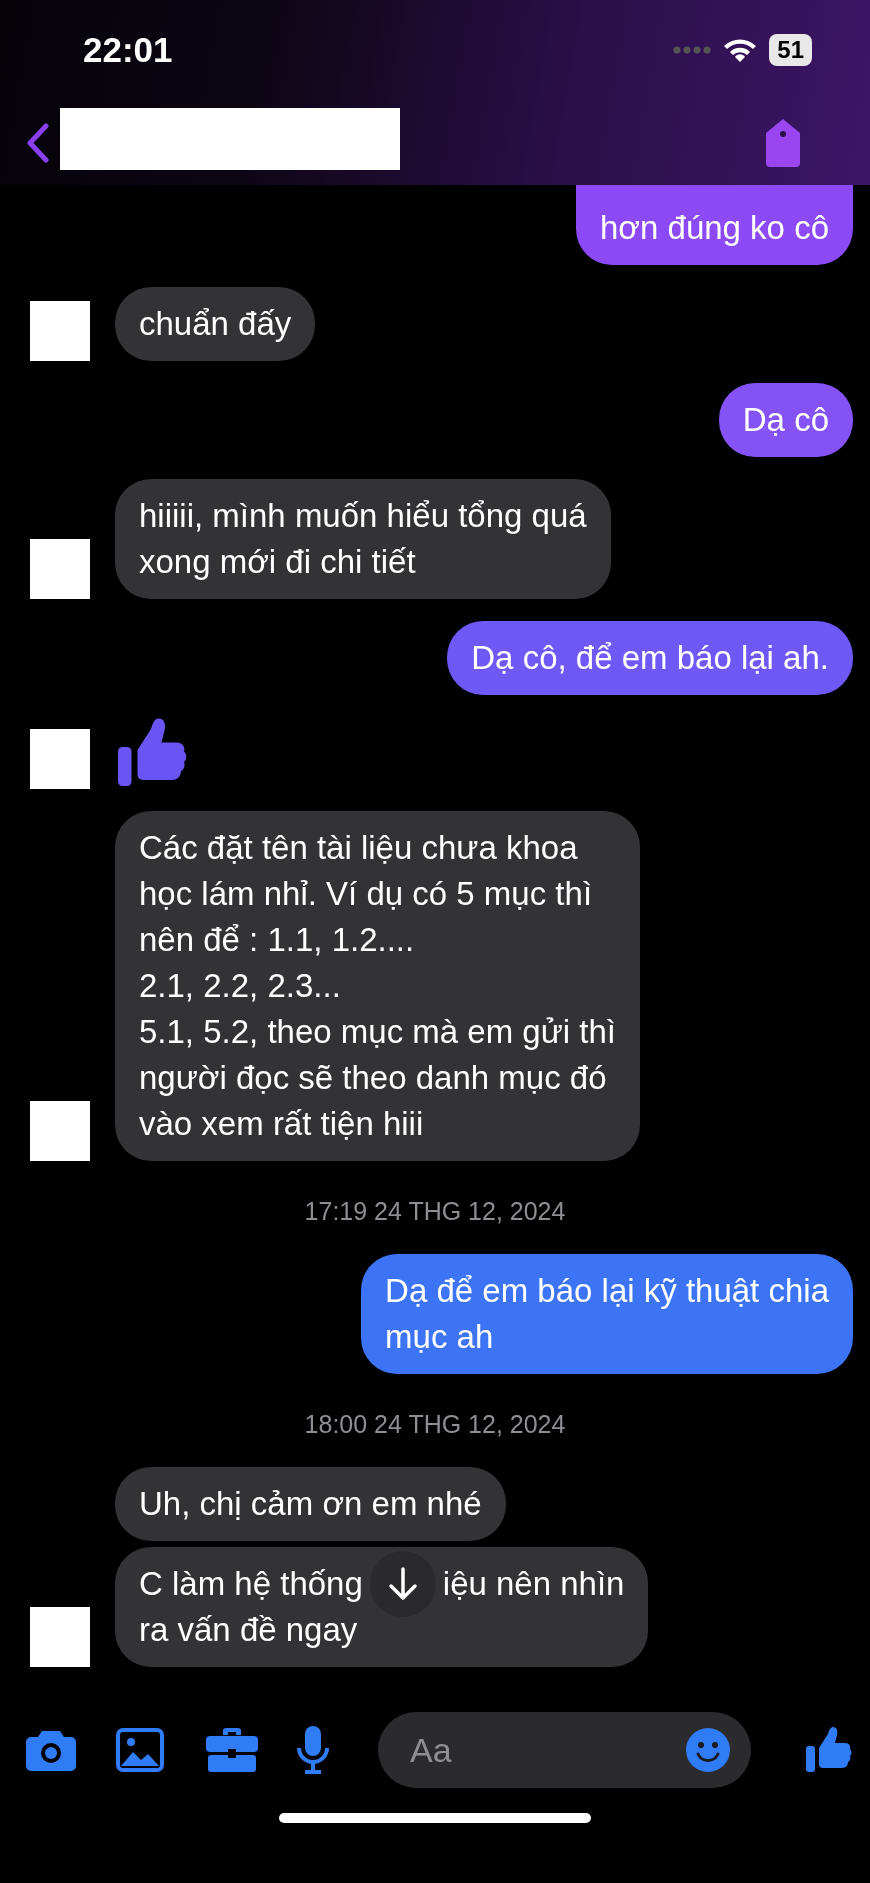  I want to click on message-bubble: hiiiii, mình muốn hiểu tổng quá xong mới đi chi tiết, so click(363, 539).